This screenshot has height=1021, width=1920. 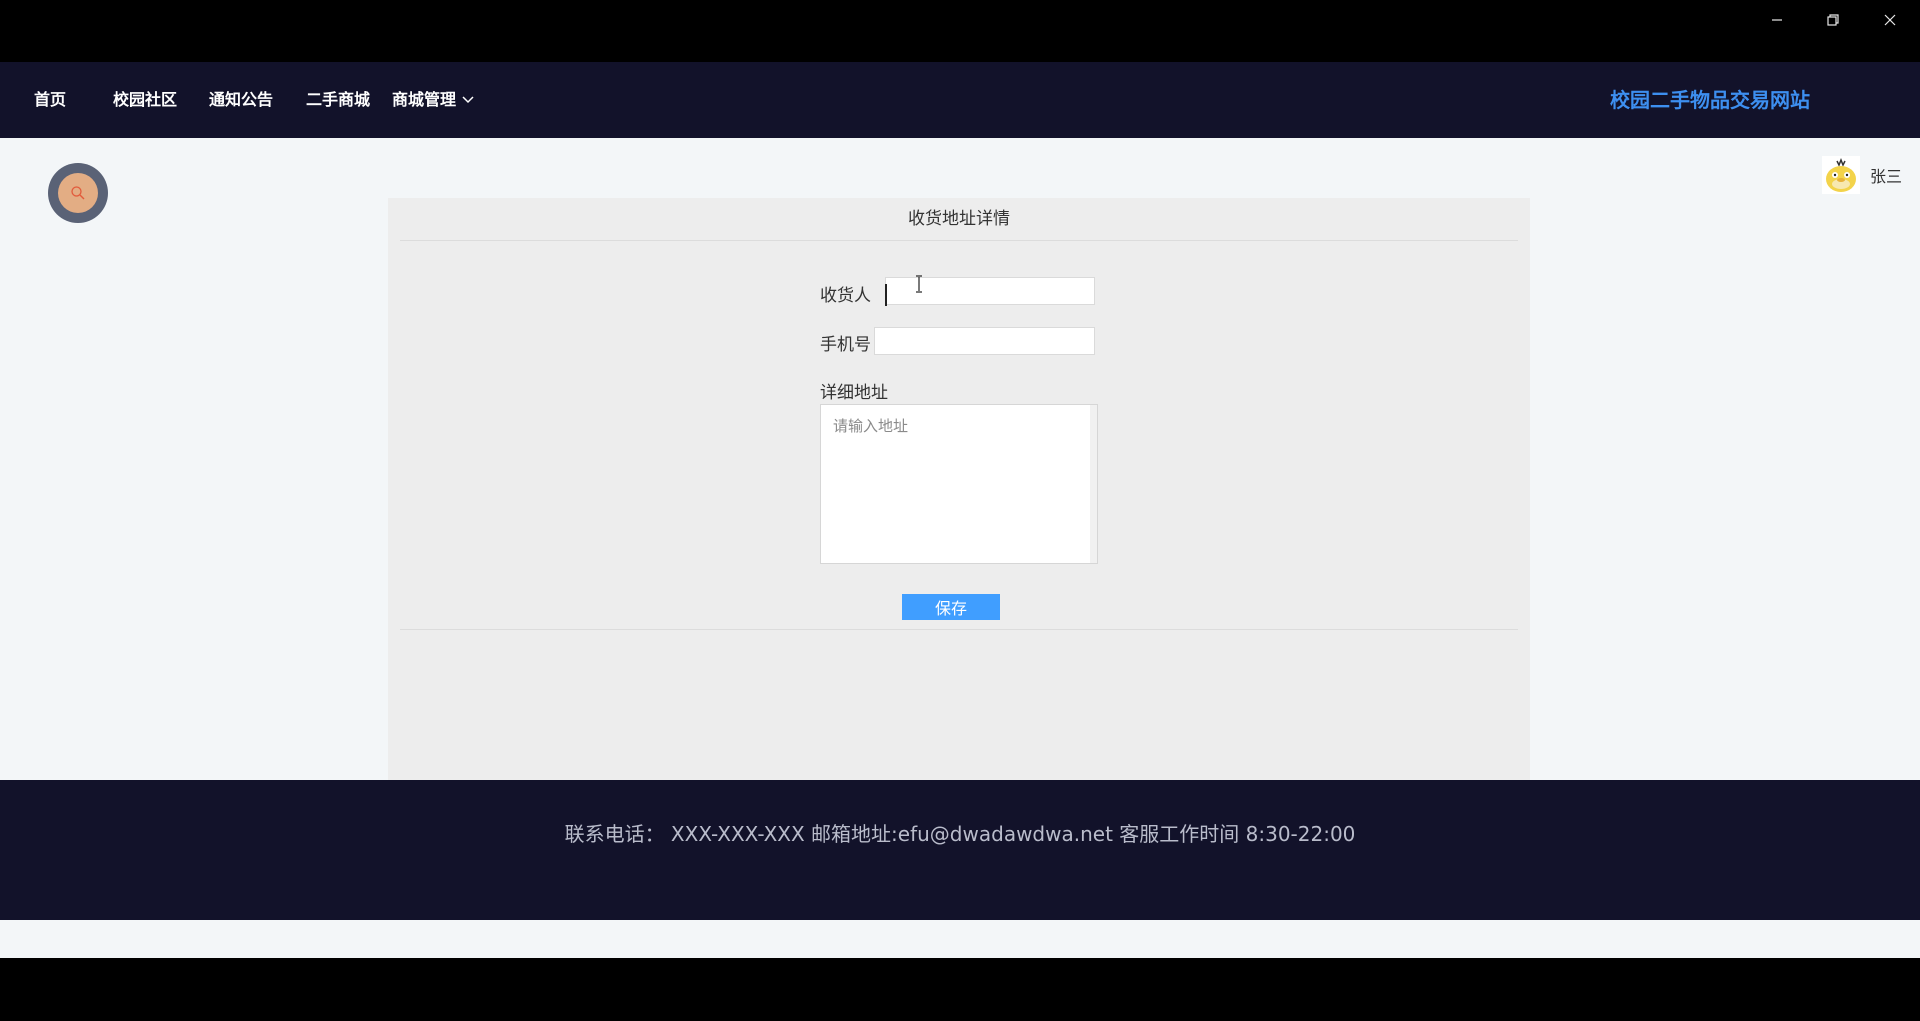 I want to click on address-textarea, so click(x=959, y=484).